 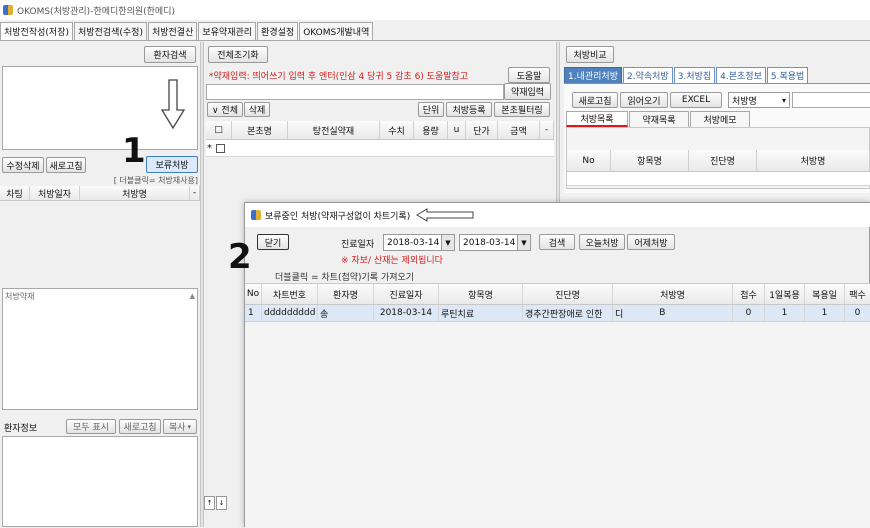 I want to click on cell-visit-date: 2018-03-14, so click(x=406, y=313).